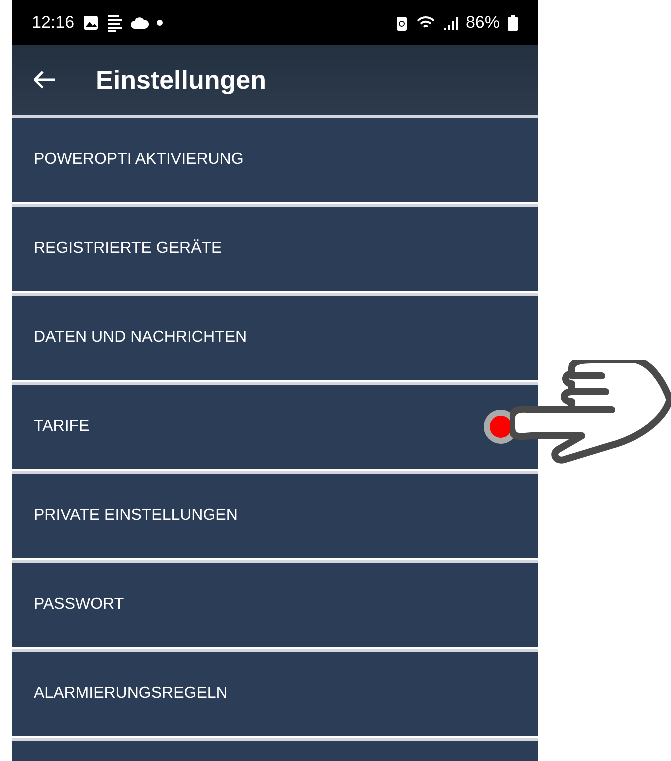  Describe the element at coordinates (139, 22) in the screenshot. I see `cloud-icon` at that location.